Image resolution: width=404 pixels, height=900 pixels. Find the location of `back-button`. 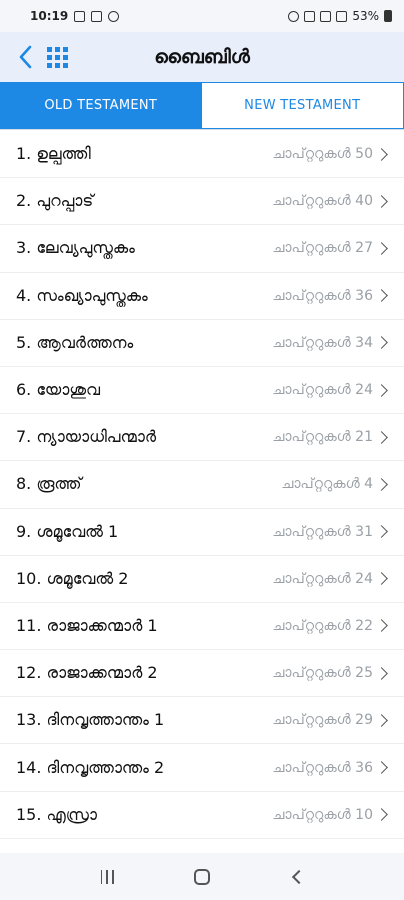

back-button is located at coordinates (25, 57).